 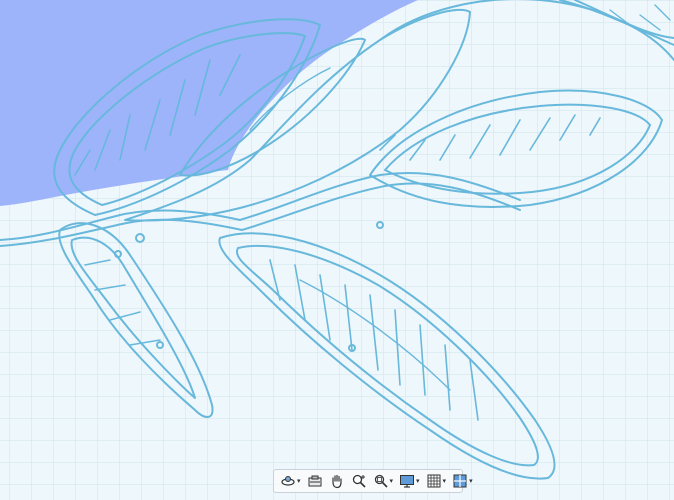 What do you see at coordinates (471, 481) in the screenshot?
I see `viewports-dropdown-caret: ▾` at bounding box center [471, 481].